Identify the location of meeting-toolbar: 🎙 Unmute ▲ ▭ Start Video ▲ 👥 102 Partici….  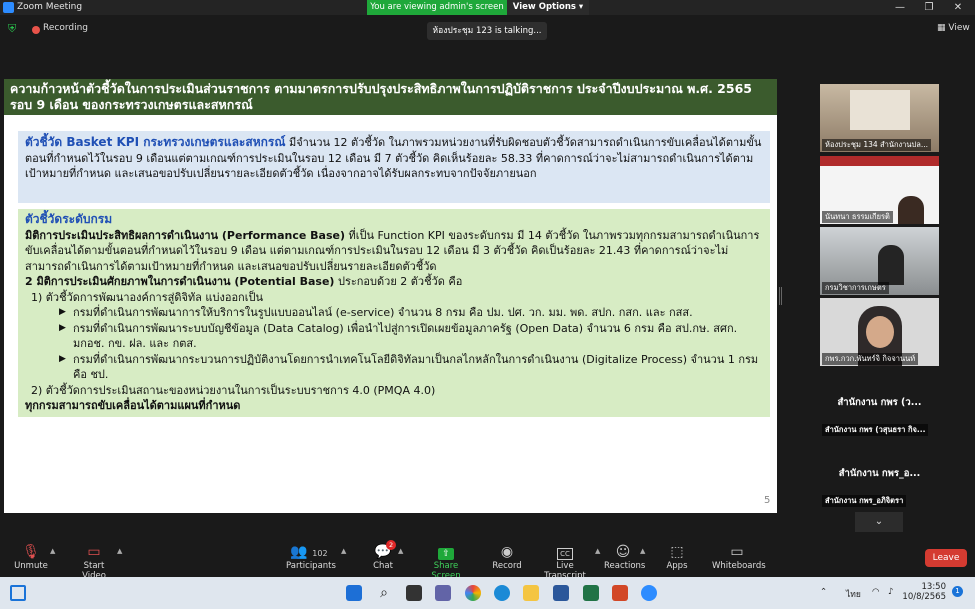
(487, 558).